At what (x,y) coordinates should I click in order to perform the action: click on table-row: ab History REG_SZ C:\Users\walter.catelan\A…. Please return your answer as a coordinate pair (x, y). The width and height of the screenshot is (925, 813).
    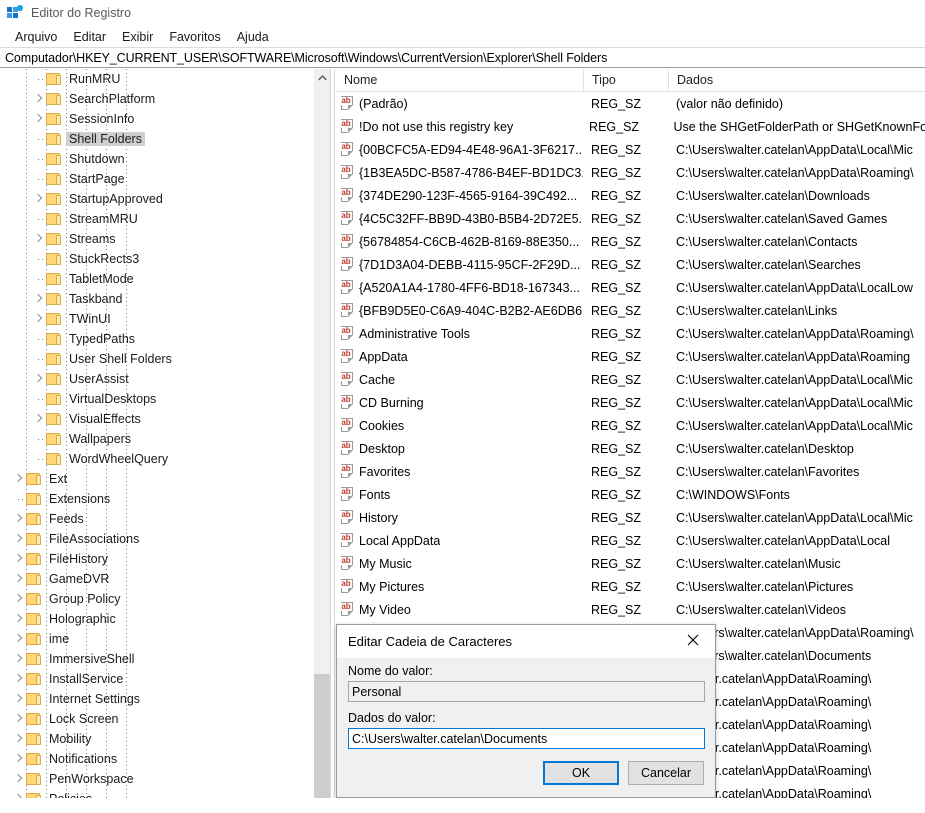
    Looking at the image, I should click on (630, 517).